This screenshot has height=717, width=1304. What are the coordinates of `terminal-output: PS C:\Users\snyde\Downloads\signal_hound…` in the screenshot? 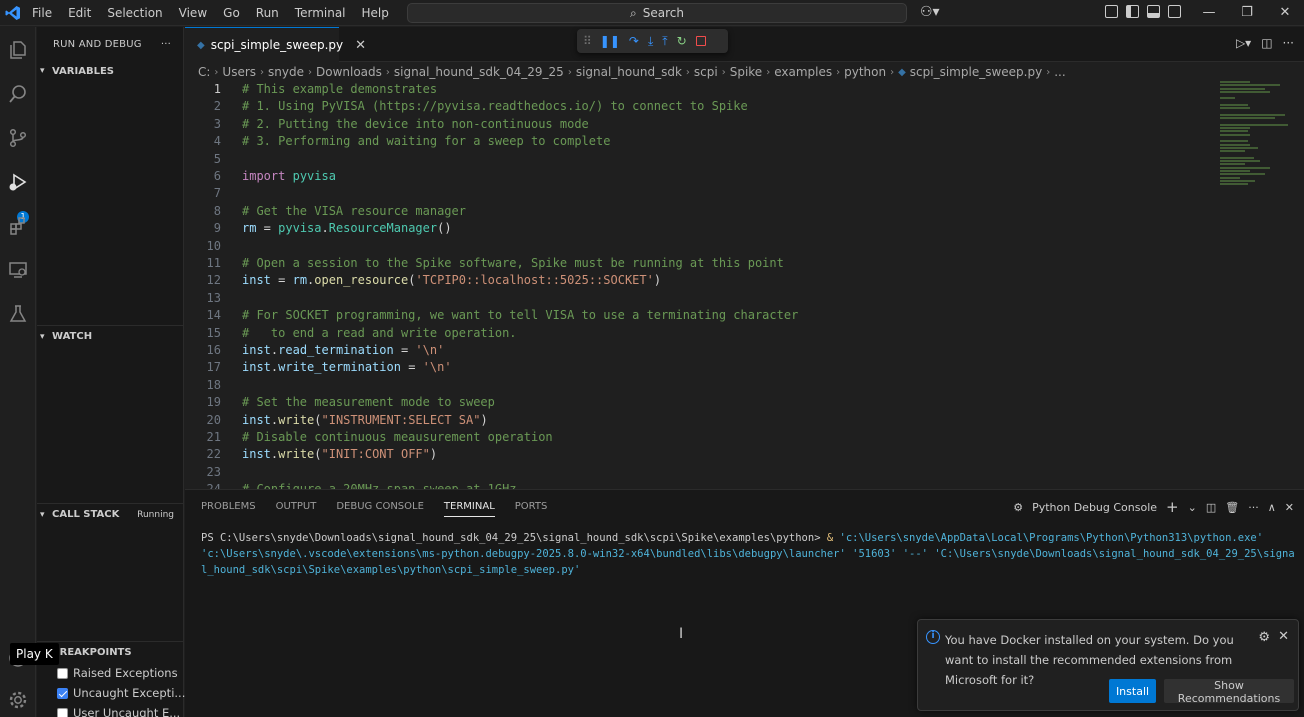 It's located at (748, 554).